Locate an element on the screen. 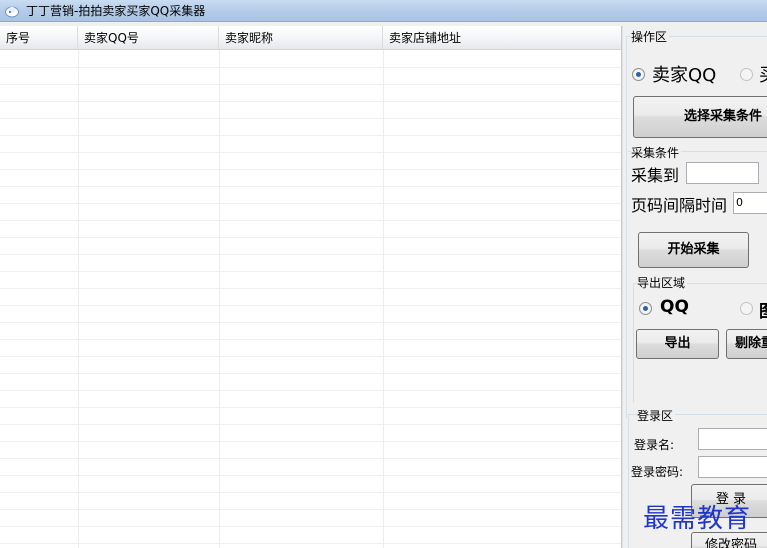 This screenshot has height=548, width=767. login-group-border-left is located at coordinates (628, 481).